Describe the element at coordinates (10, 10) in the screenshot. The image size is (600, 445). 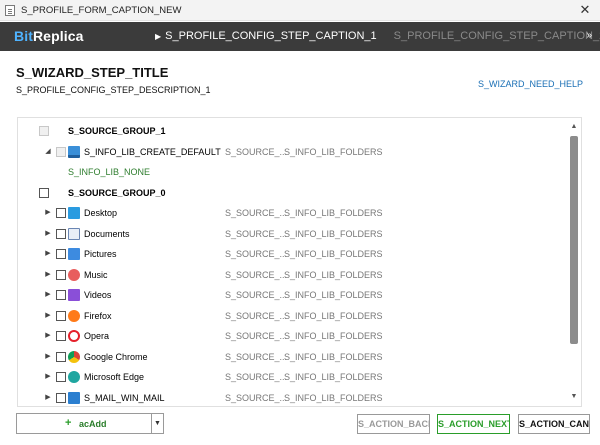
I see `form-icon` at that location.